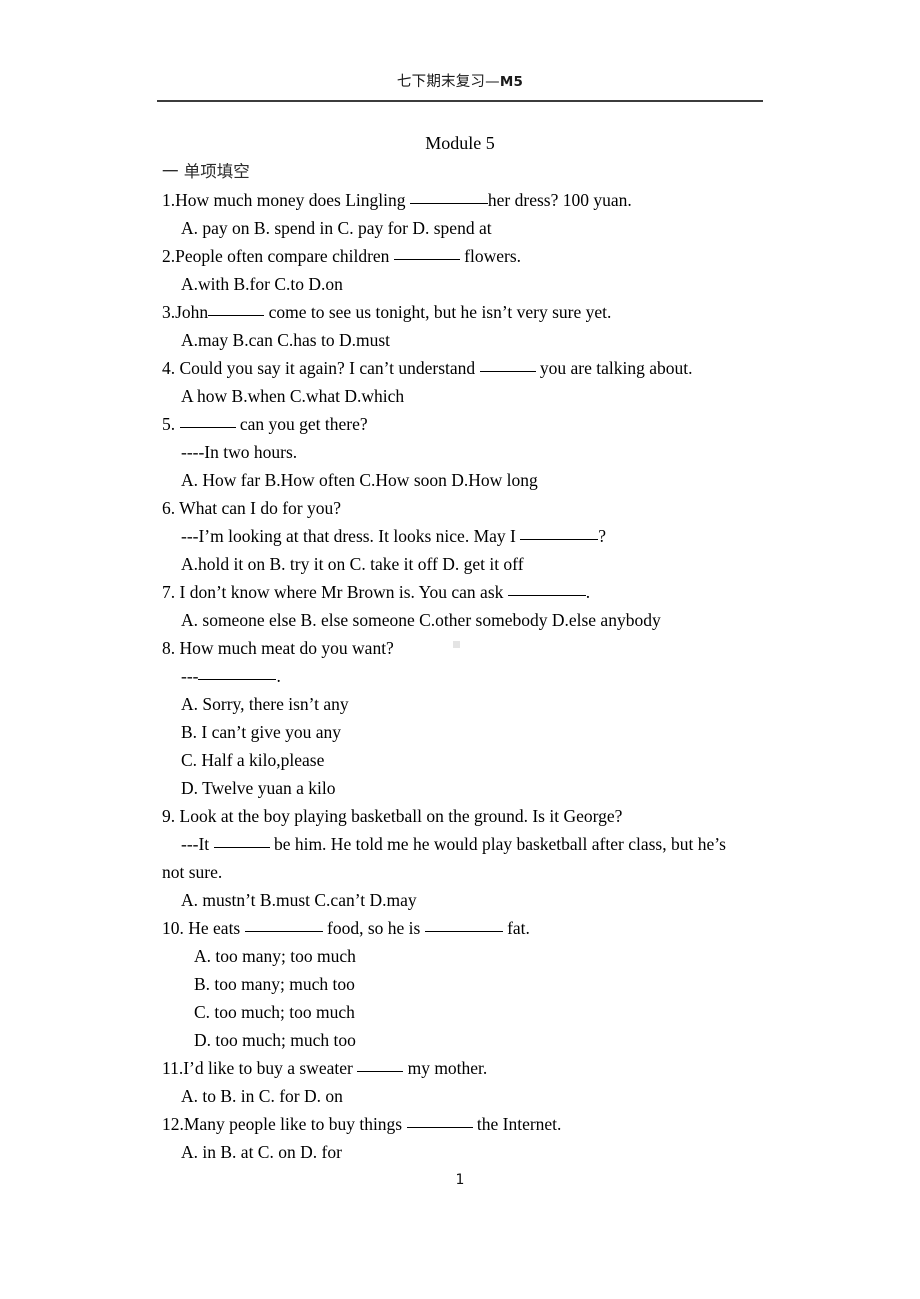 This screenshot has width=920, height=1299. What do you see at coordinates (516, 928) in the screenshot?
I see `question-10-stem-post: fat.` at bounding box center [516, 928].